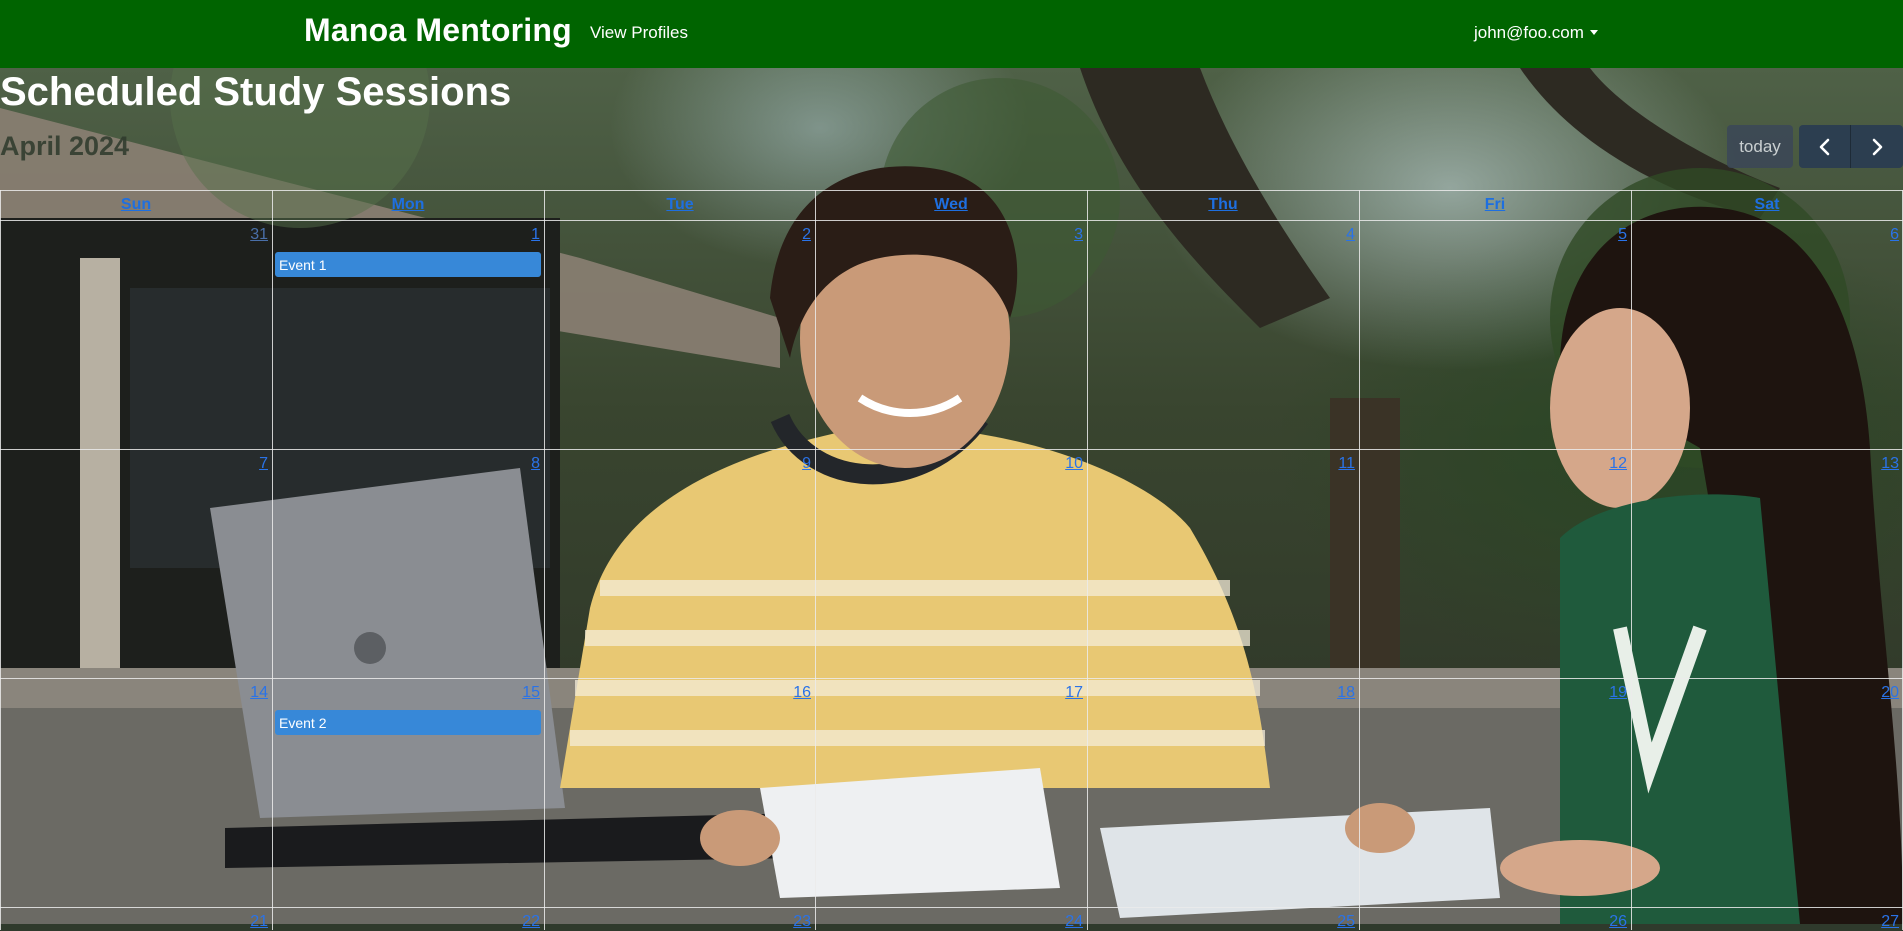 Image resolution: width=1903 pixels, height=931 pixels. Describe the element at coordinates (1335, 464) in the screenshot. I see `day-number: 11` at that location.